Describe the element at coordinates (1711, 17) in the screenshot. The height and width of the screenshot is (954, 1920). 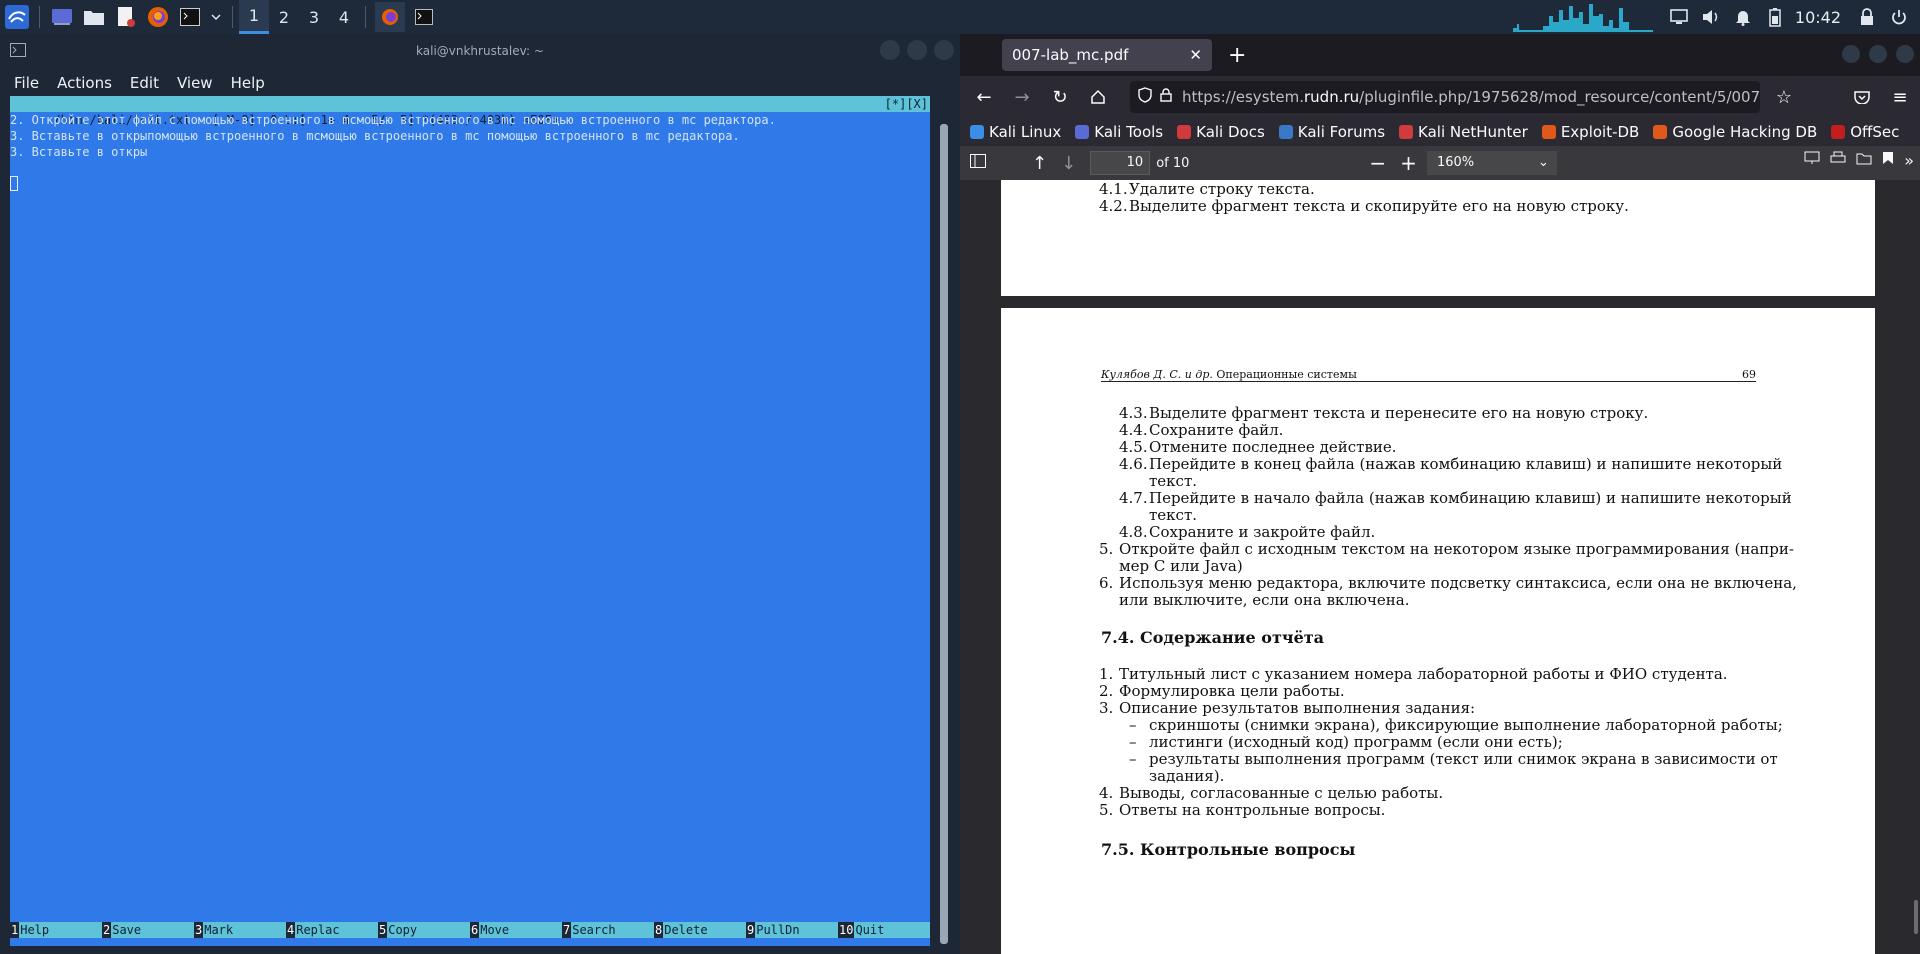
I see `volume-icon` at that location.